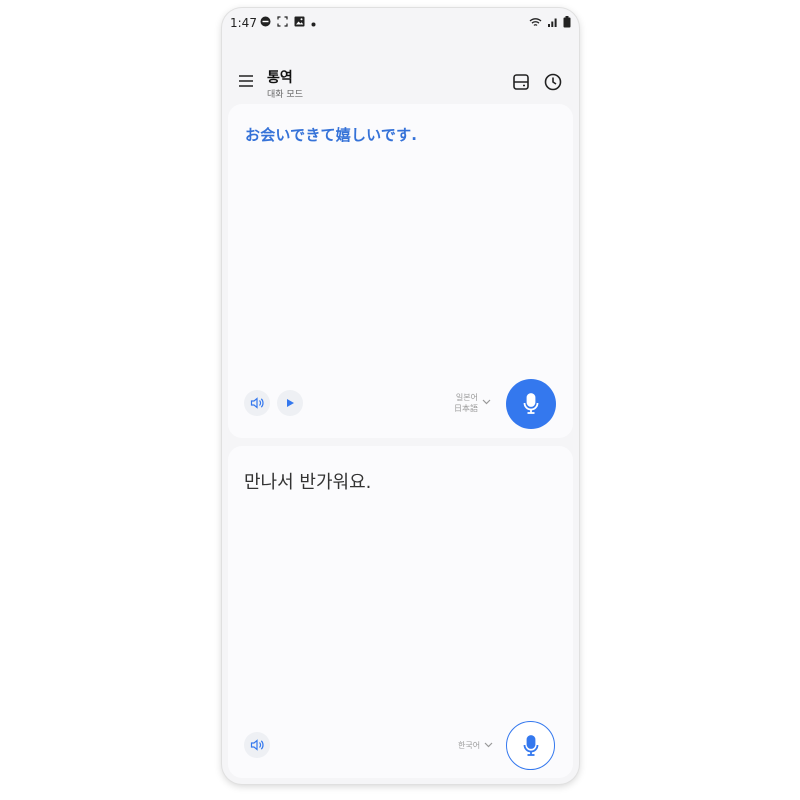  Describe the element at coordinates (469, 745) in the screenshot. I see `language-label-korean: 한국어` at that location.